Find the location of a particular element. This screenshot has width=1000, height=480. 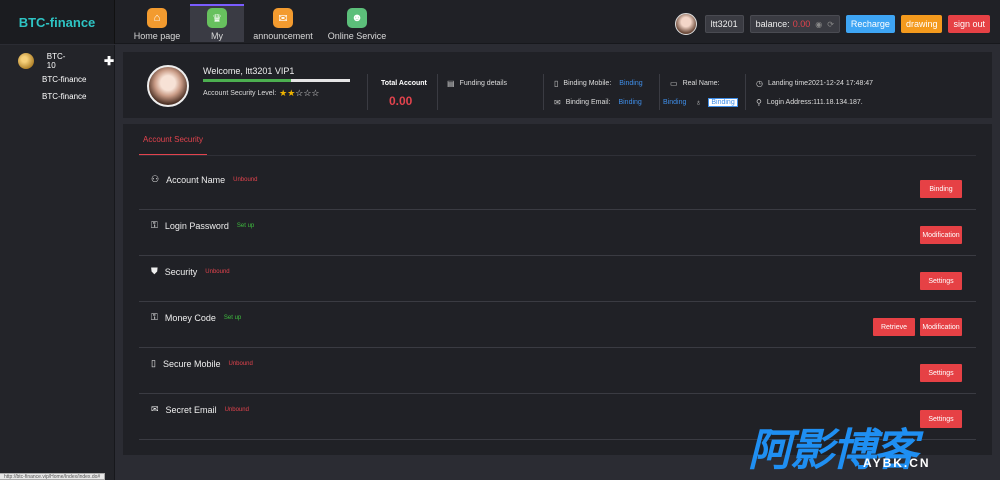

recharge-button: Recharge is located at coordinates (870, 24).